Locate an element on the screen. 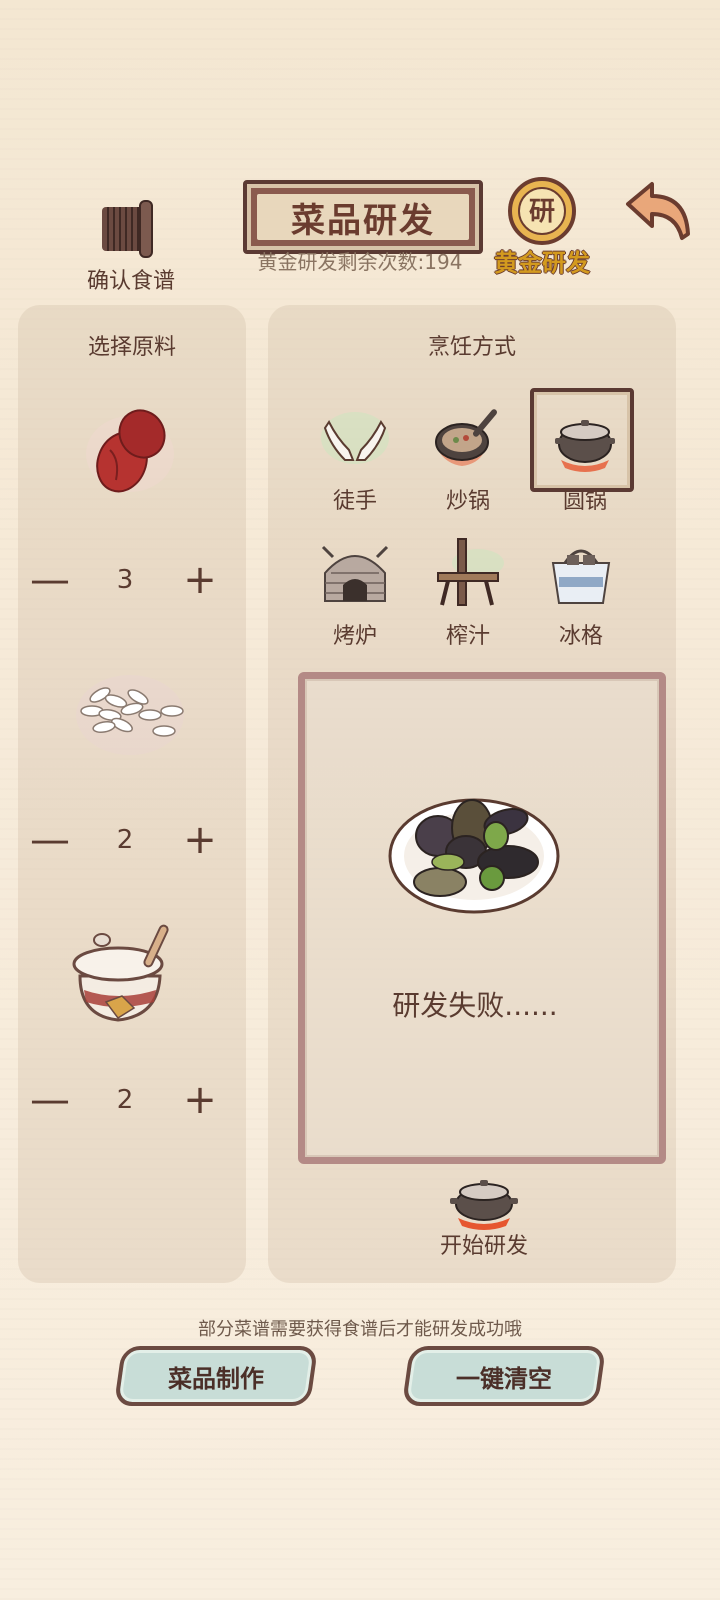 Image resolution: width=720 pixels, height=1600 pixels. failed-dish-icon is located at coordinates (474, 856).